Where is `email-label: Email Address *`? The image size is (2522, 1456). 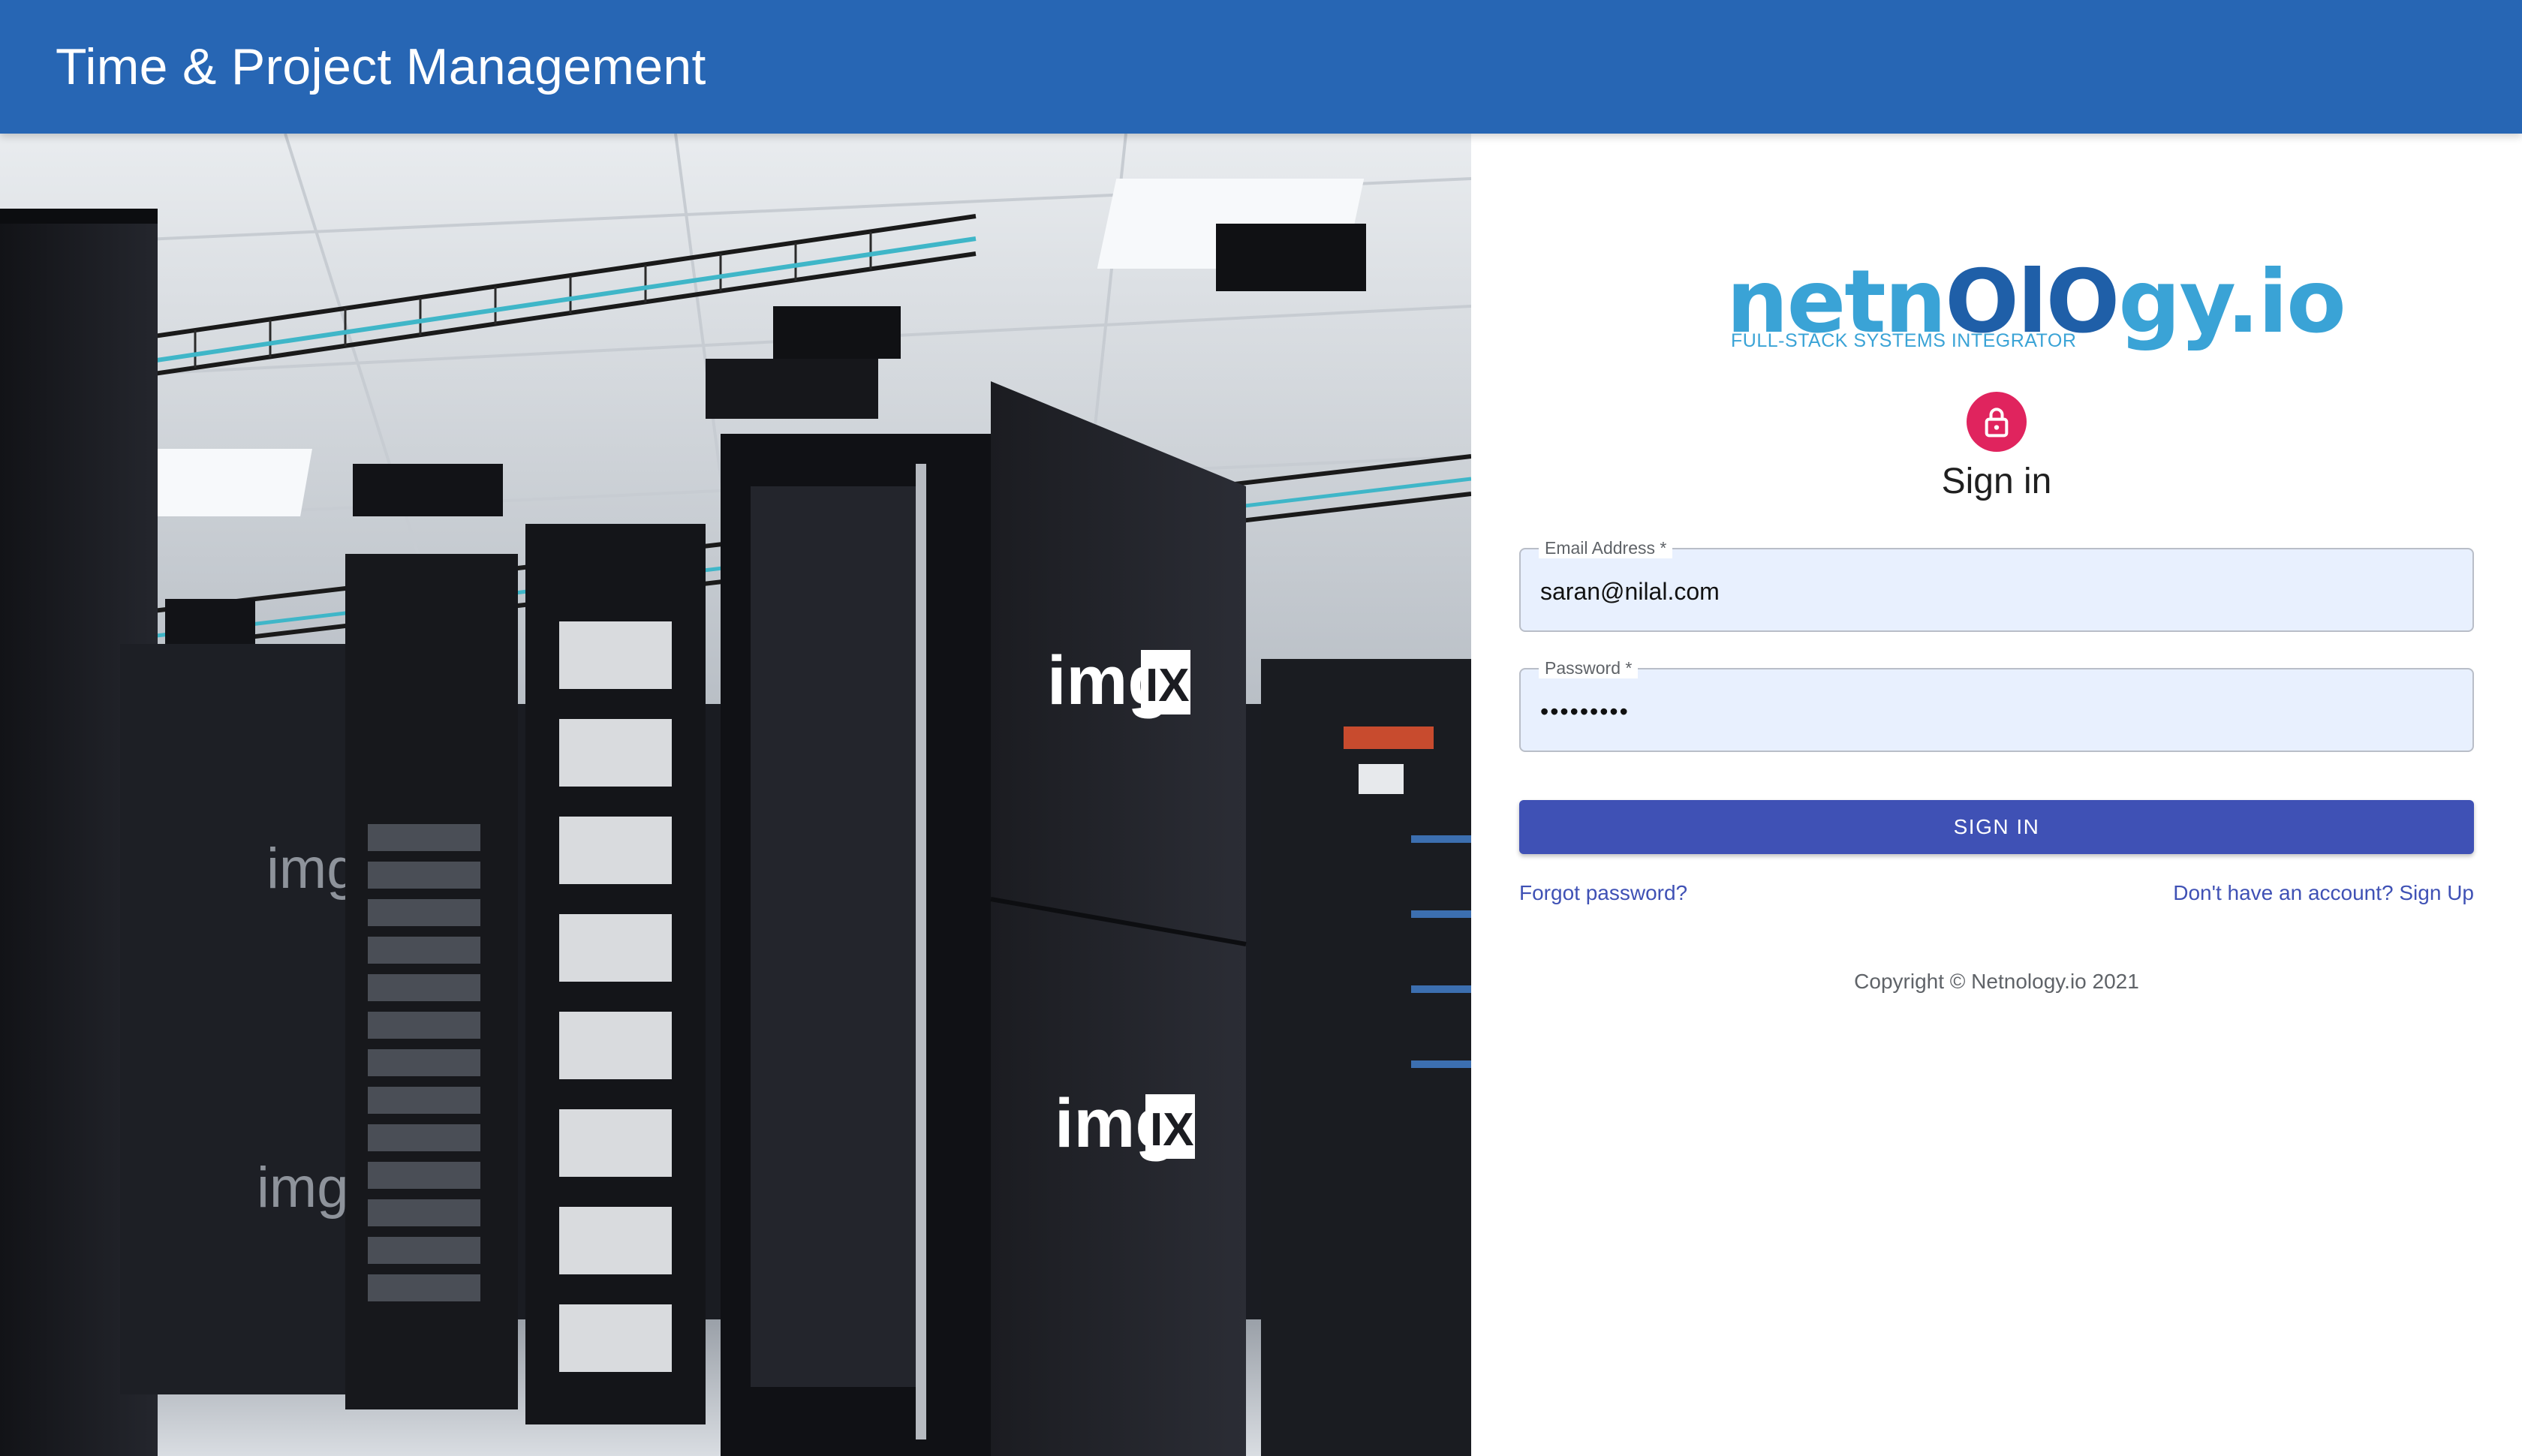
email-label: Email Address * is located at coordinates (1606, 547).